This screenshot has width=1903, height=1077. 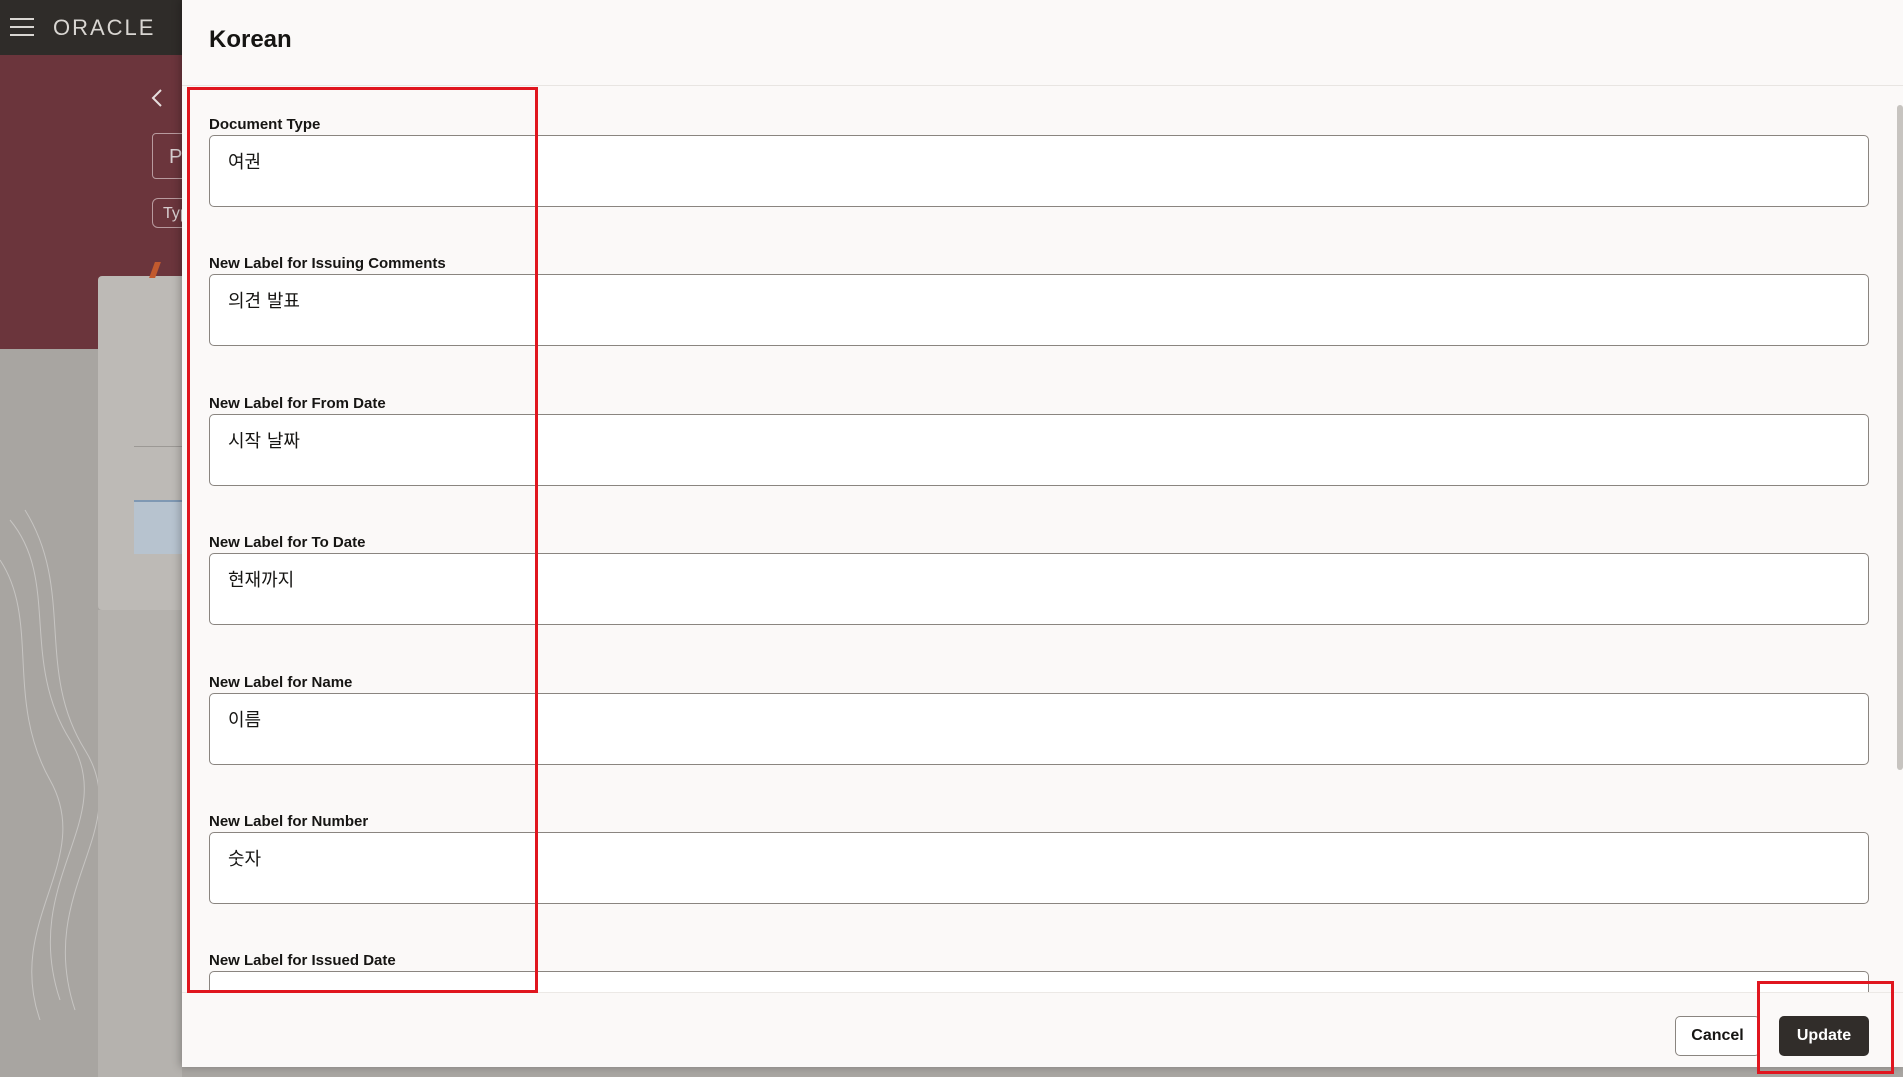 What do you see at coordinates (167, 156) in the screenshot?
I see `search-input: P` at bounding box center [167, 156].